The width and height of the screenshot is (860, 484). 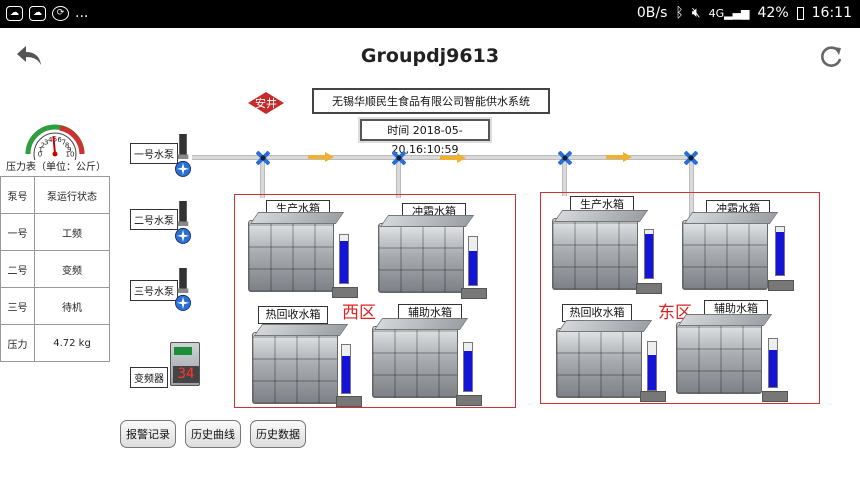 I want to click on battery-icon, so click(x=800, y=13).